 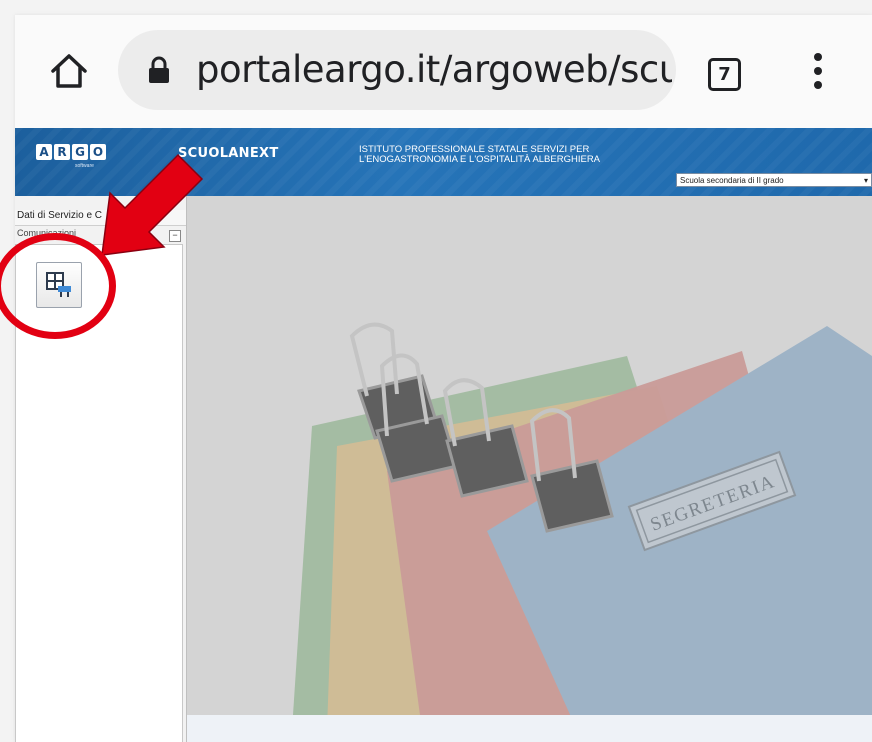 What do you see at coordinates (724, 74) in the screenshot?
I see `tab-switcher-button: 7` at bounding box center [724, 74].